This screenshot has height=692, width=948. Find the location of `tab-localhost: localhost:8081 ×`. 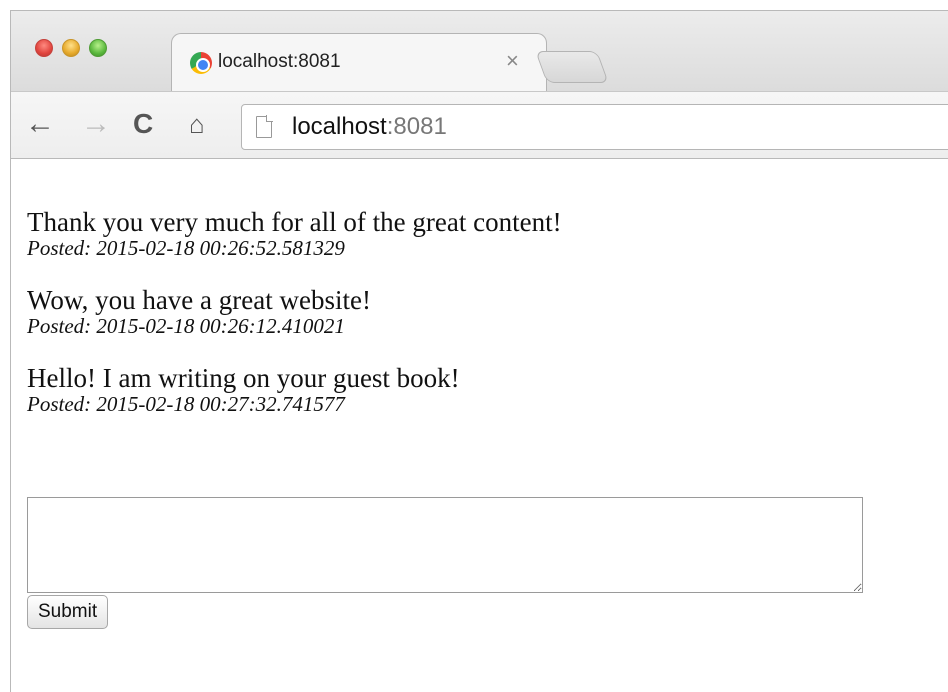

tab-localhost: localhost:8081 × is located at coordinates (359, 62).